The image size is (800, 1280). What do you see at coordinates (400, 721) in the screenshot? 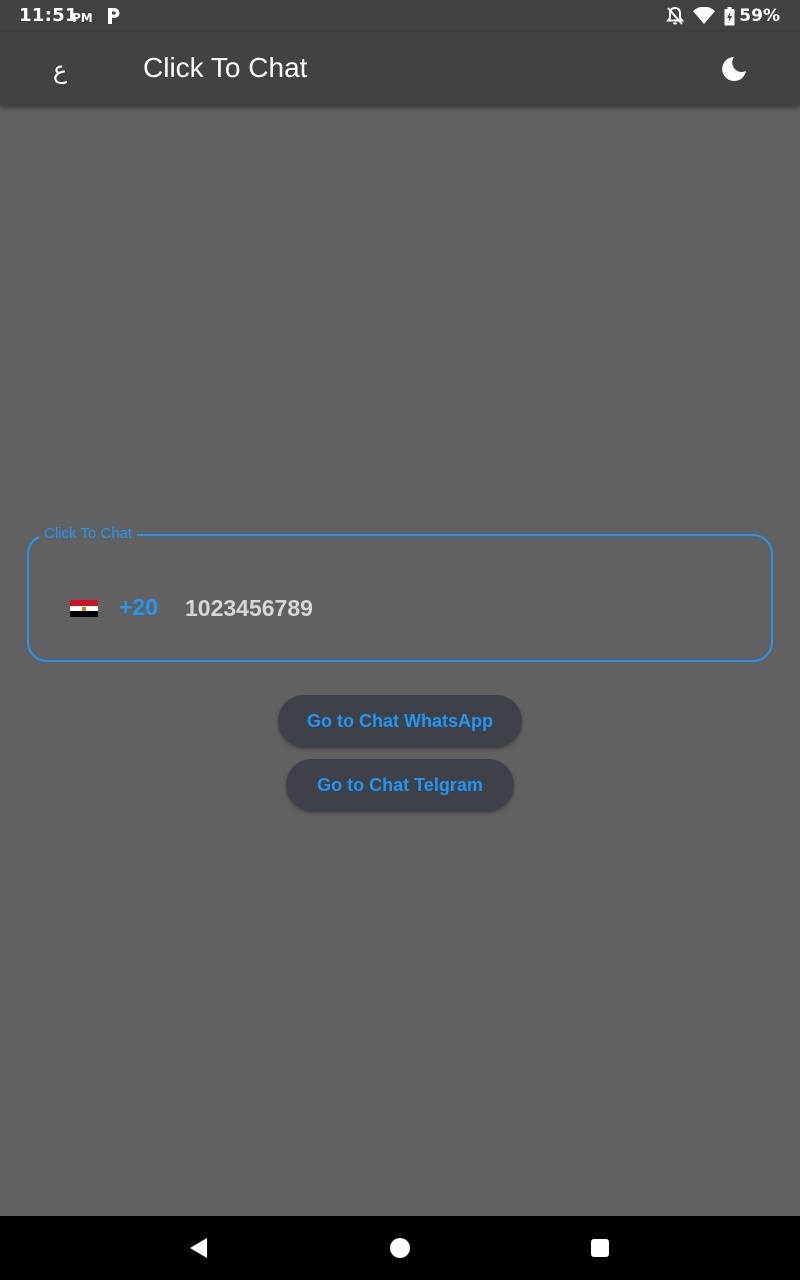
I see `whatsapp-chat-button: Go to Chat WhatsApp` at bounding box center [400, 721].